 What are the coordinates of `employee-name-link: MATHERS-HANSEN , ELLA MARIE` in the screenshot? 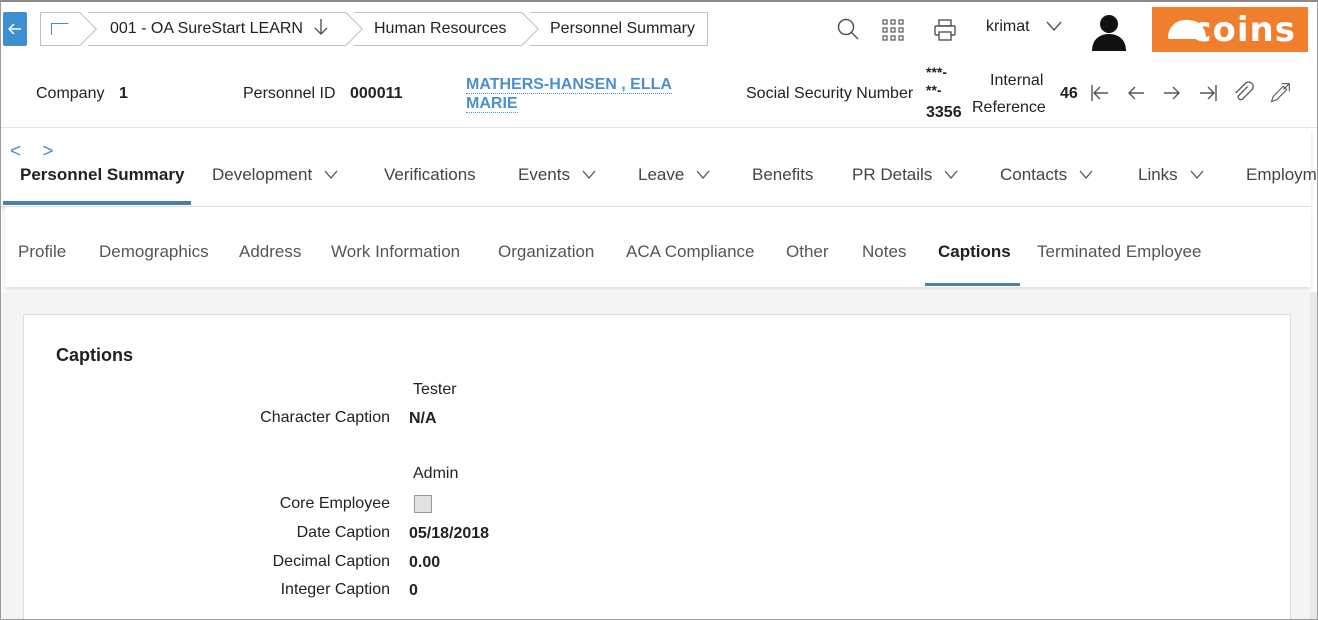 It's located at (571, 94).